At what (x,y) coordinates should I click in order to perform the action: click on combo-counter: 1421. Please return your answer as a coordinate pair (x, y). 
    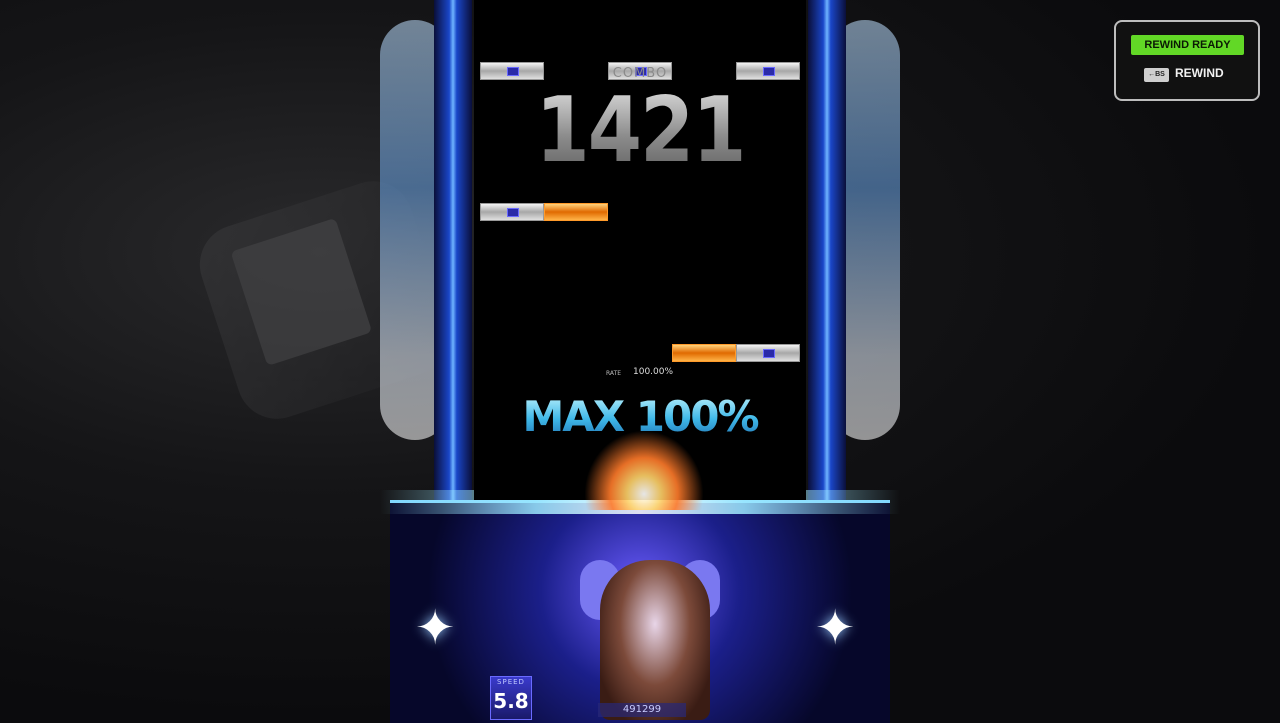
    Looking at the image, I should click on (640, 131).